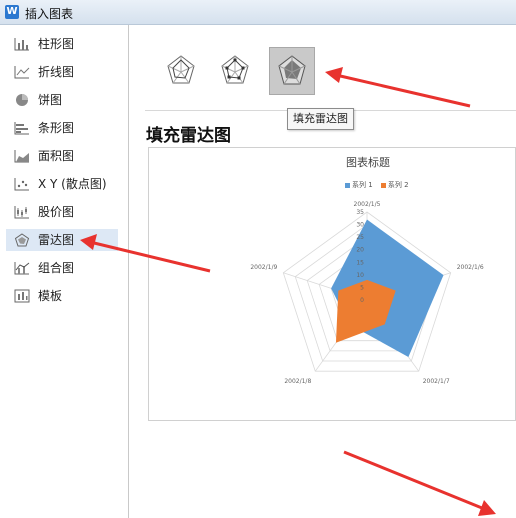 The image size is (516, 518). What do you see at coordinates (362, 287) in the screenshot?
I see `radar-tick-label: 5` at bounding box center [362, 287].